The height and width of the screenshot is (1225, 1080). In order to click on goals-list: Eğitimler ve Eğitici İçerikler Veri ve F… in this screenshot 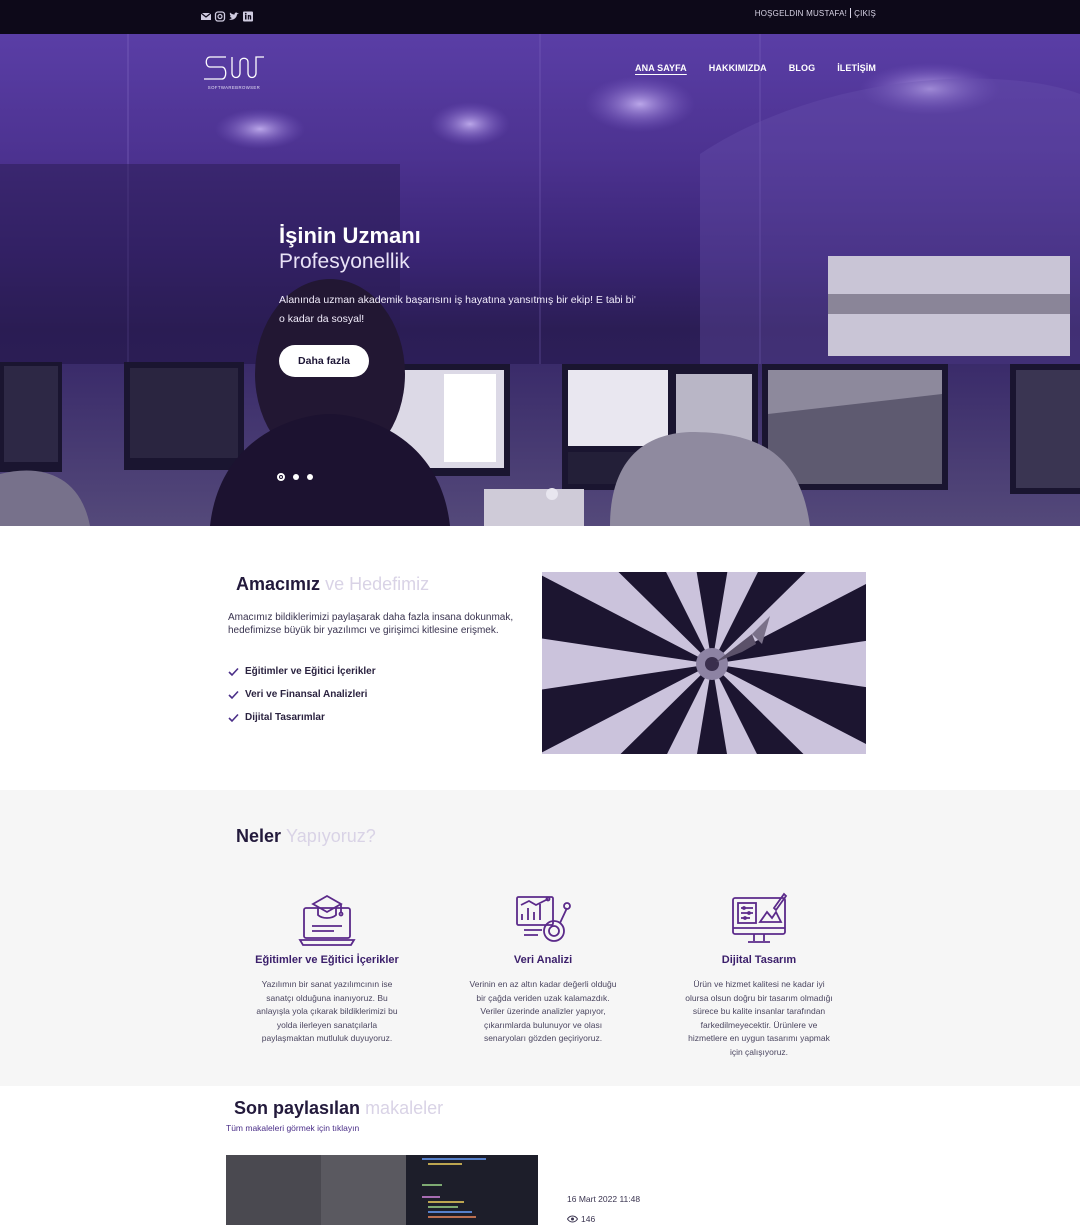, I will do `click(302, 694)`.